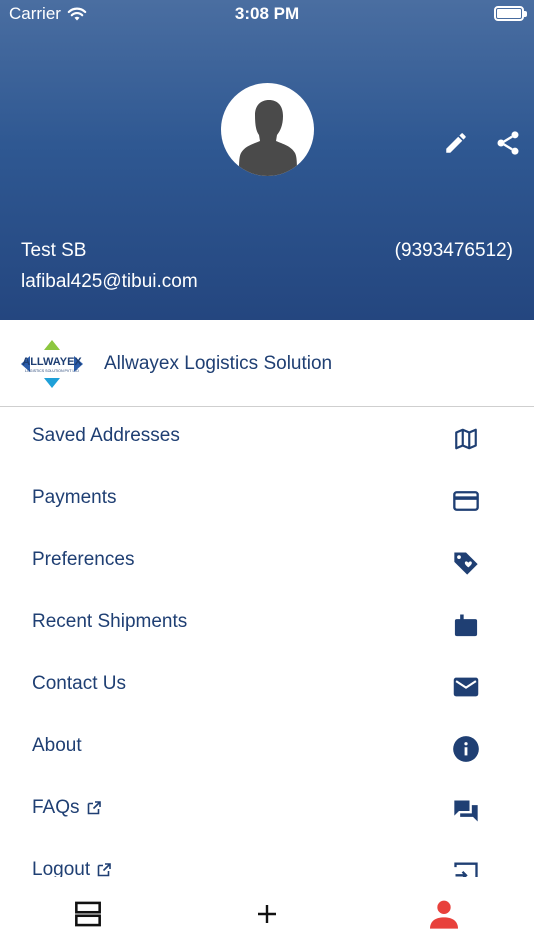  Describe the element at coordinates (466, 501) in the screenshot. I see `credit-card-icon` at that location.